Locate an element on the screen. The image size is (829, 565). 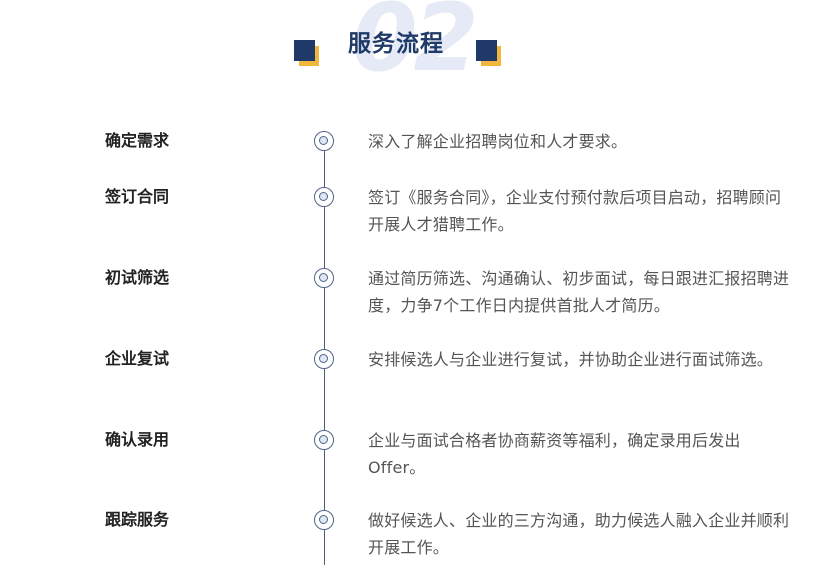
step-description: 安排候选人与企业进行复试，并协助企业进行面试筛选。 is located at coordinates (571, 359).